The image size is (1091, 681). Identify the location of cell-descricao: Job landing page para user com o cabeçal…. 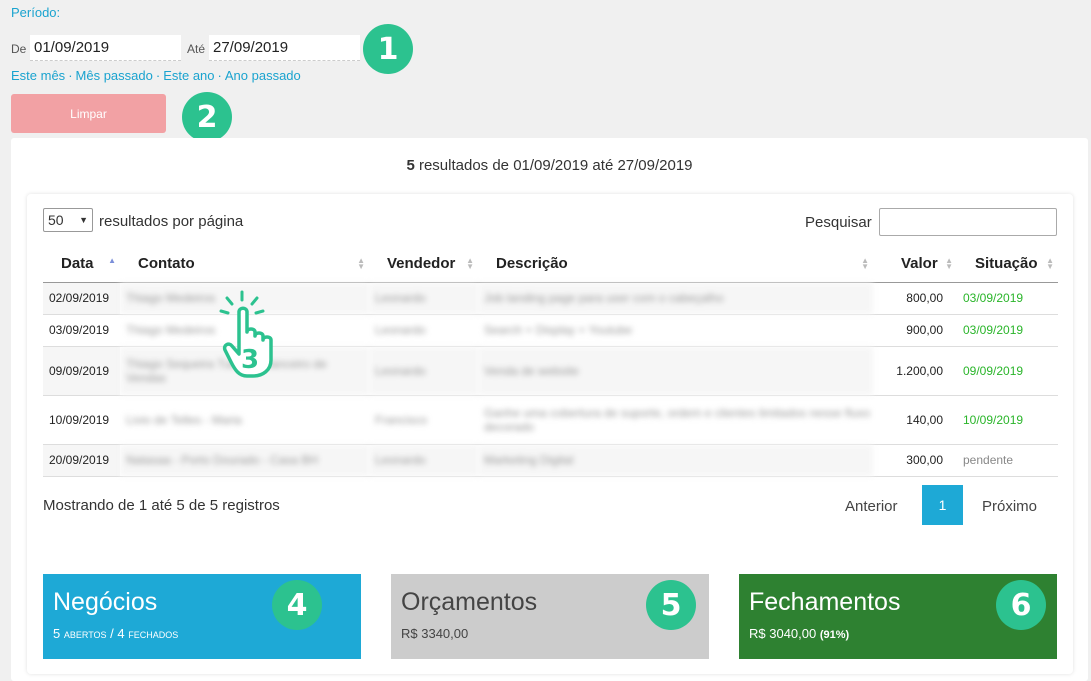
(675, 298).